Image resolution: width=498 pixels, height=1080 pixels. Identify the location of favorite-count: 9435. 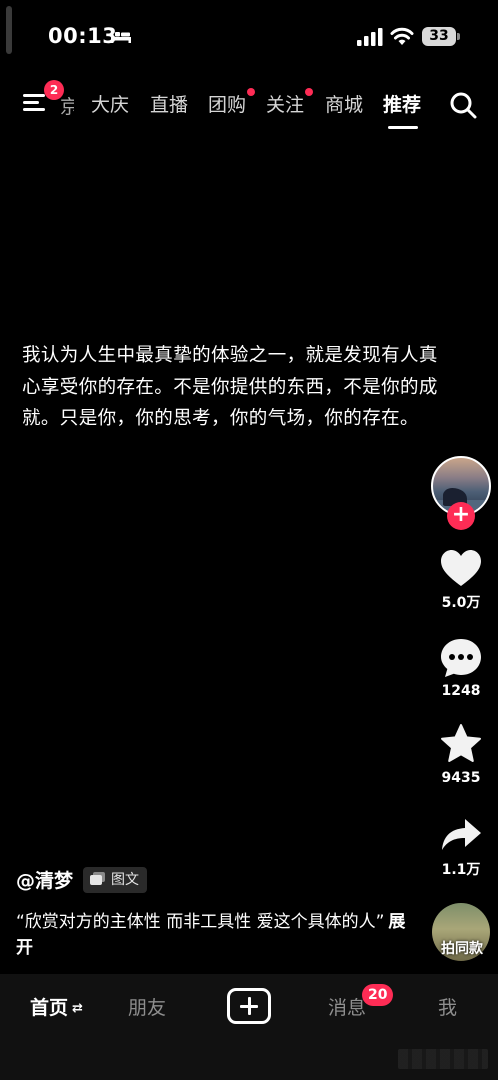
(461, 778).